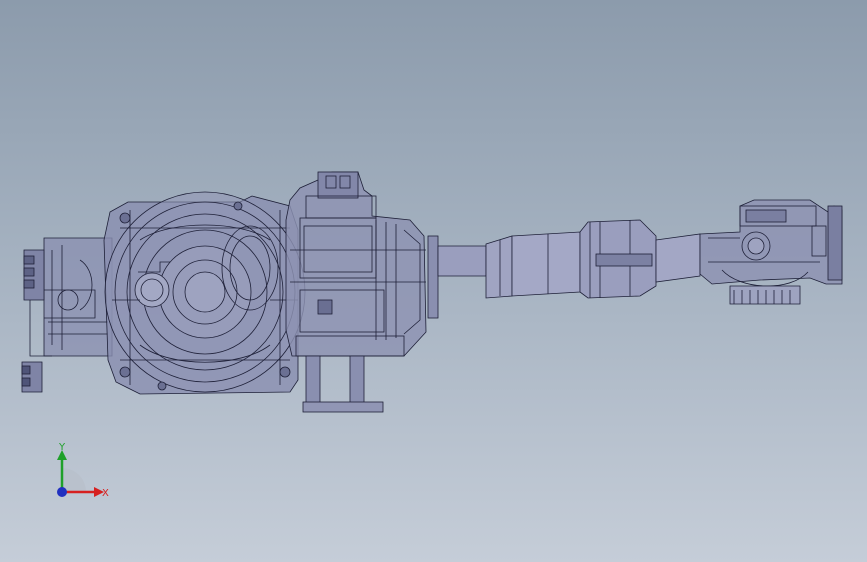  What do you see at coordinates (564, 269) in the screenshot?
I see `upper-arm` at bounding box center [564, 269].